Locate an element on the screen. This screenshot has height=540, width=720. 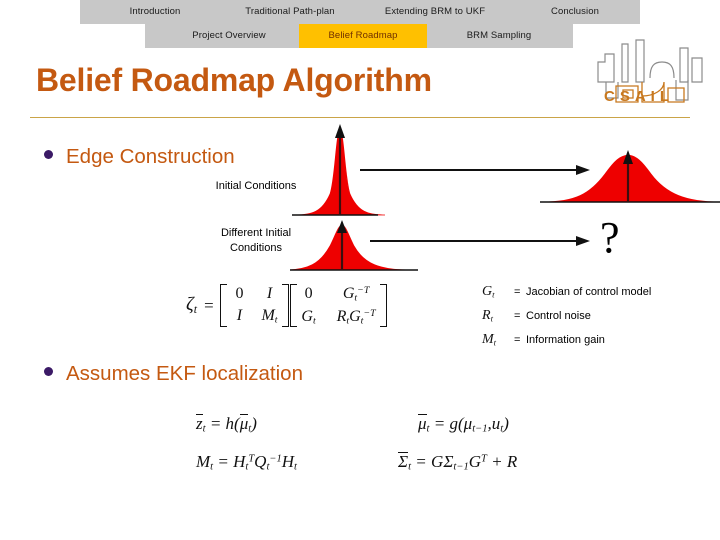
equation-mean-prediction: μt = g(μt−1,ut) is located at coordinates (463, 424).